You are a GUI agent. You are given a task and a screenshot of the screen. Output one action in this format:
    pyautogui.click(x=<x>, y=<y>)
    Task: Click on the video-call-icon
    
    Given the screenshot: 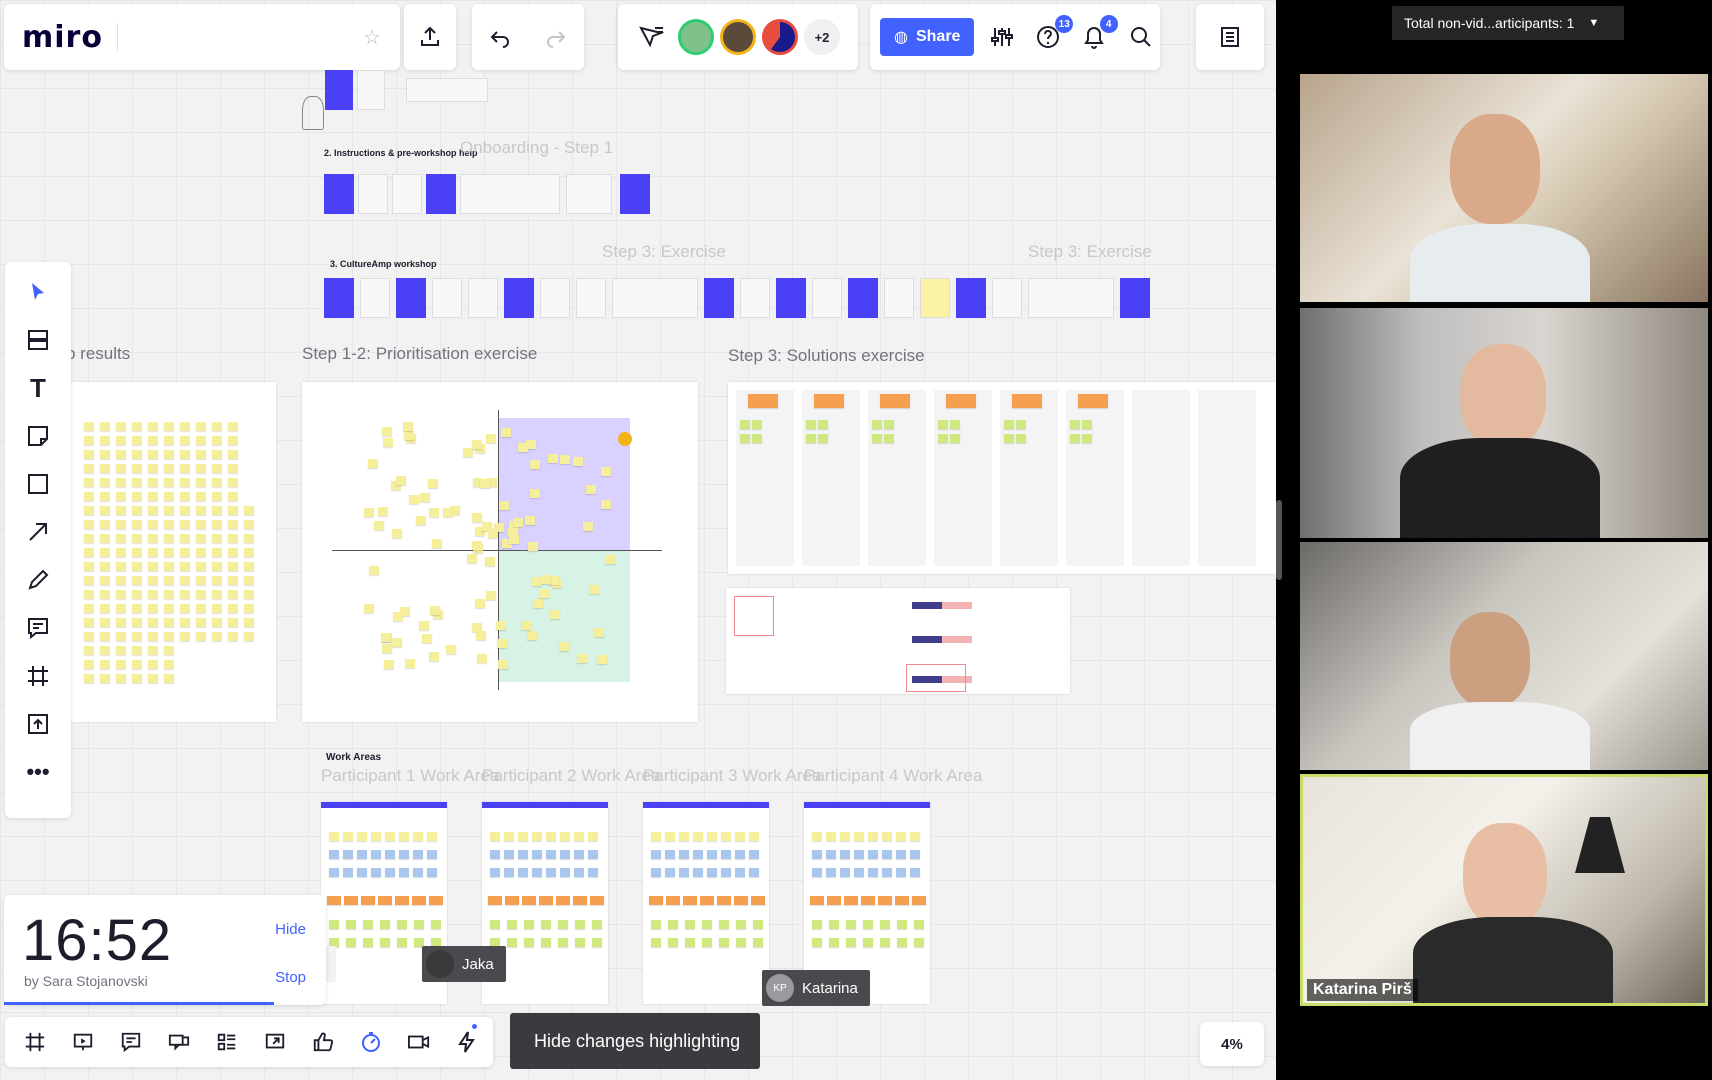 What is the action you would take?
    pyautogui.click(x=419, y=1042)
    